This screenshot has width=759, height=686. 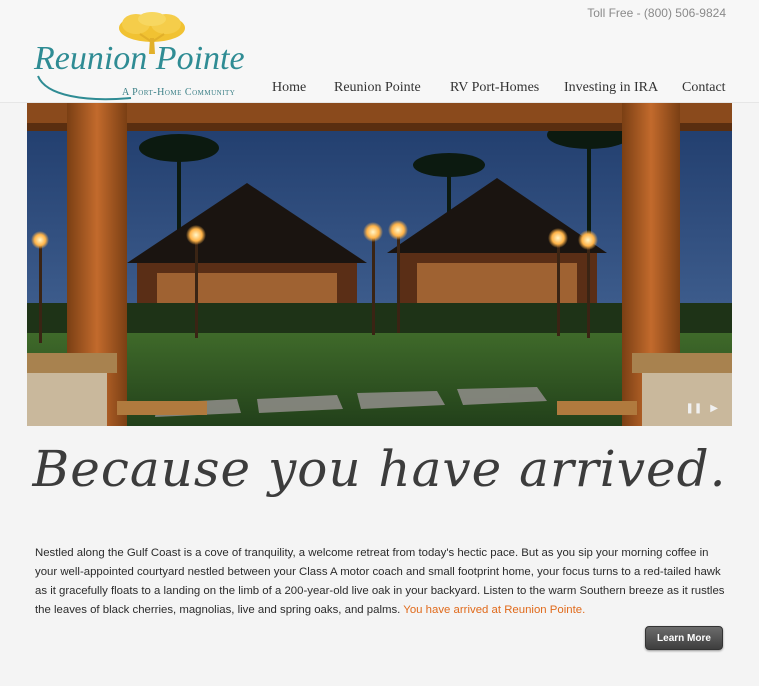 What do you see at coordinates (377, 88) in the screenshot?
I see `nav-reunion-pointe: Reunion Pointe` at bounding box center [377, 88].